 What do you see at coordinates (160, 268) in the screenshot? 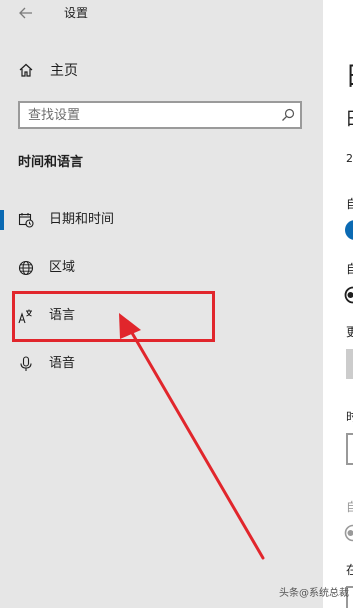
I see `sidebar-item-region: 区域` at bounding box center [160, 268].